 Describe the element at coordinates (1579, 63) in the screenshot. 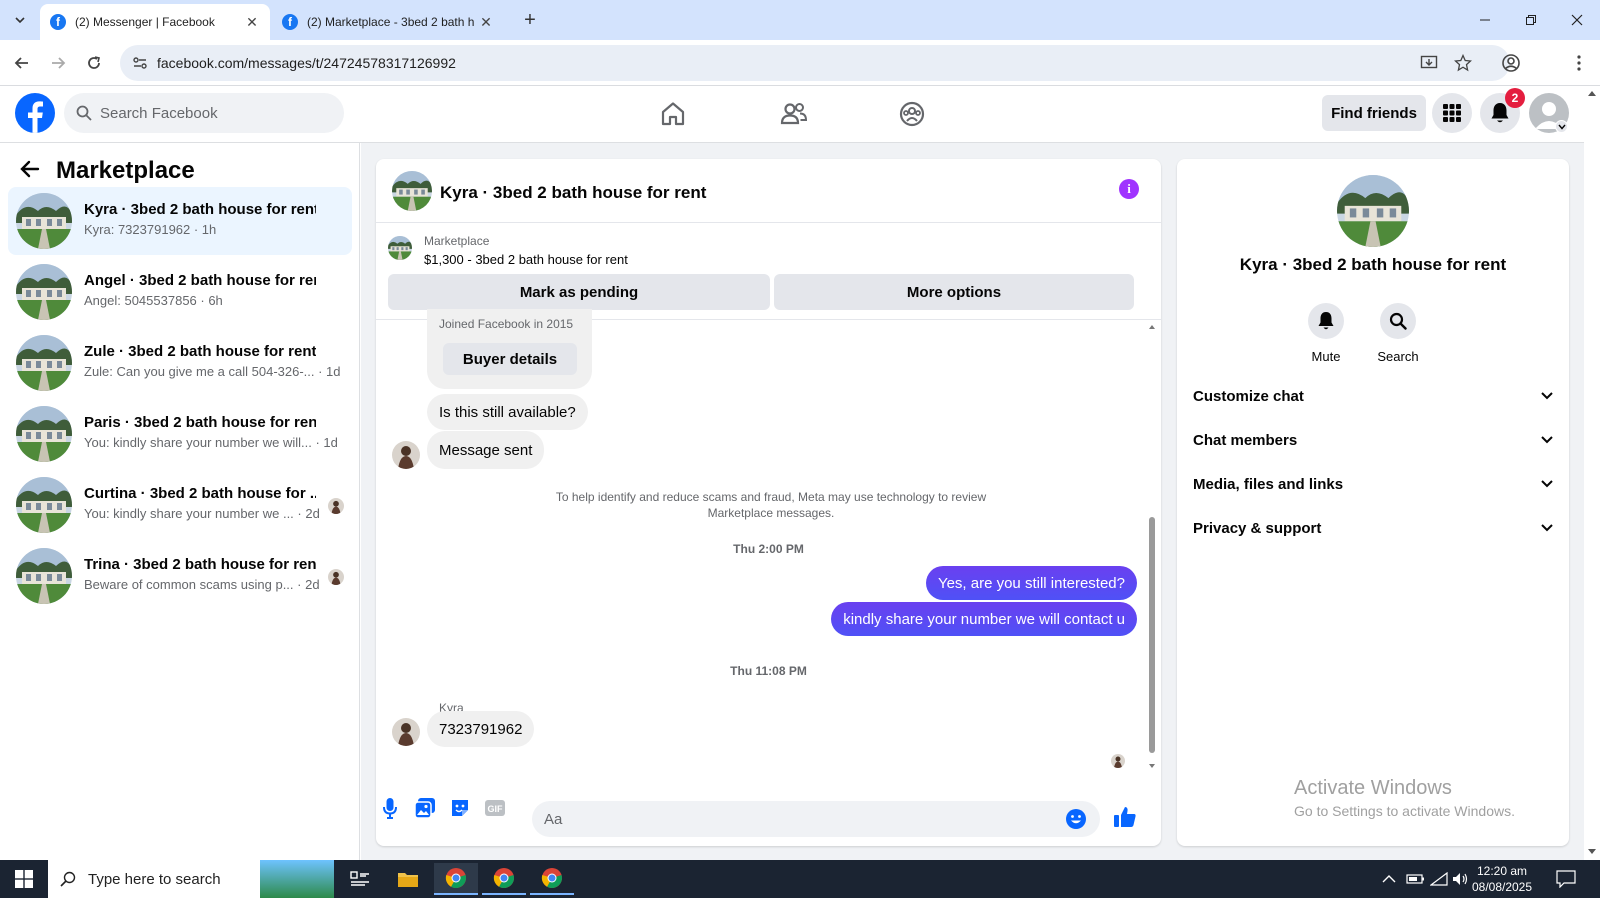

I see `browser-menu-icon` at that location.